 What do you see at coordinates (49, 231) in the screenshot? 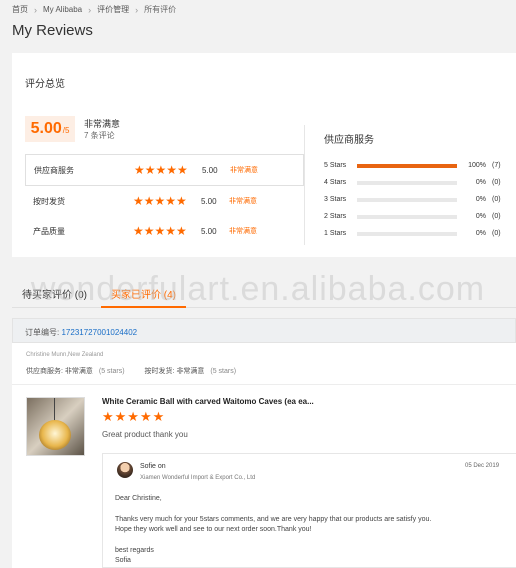
I see `rating-row-label: 产品质量` at bounding box center [49, 231].